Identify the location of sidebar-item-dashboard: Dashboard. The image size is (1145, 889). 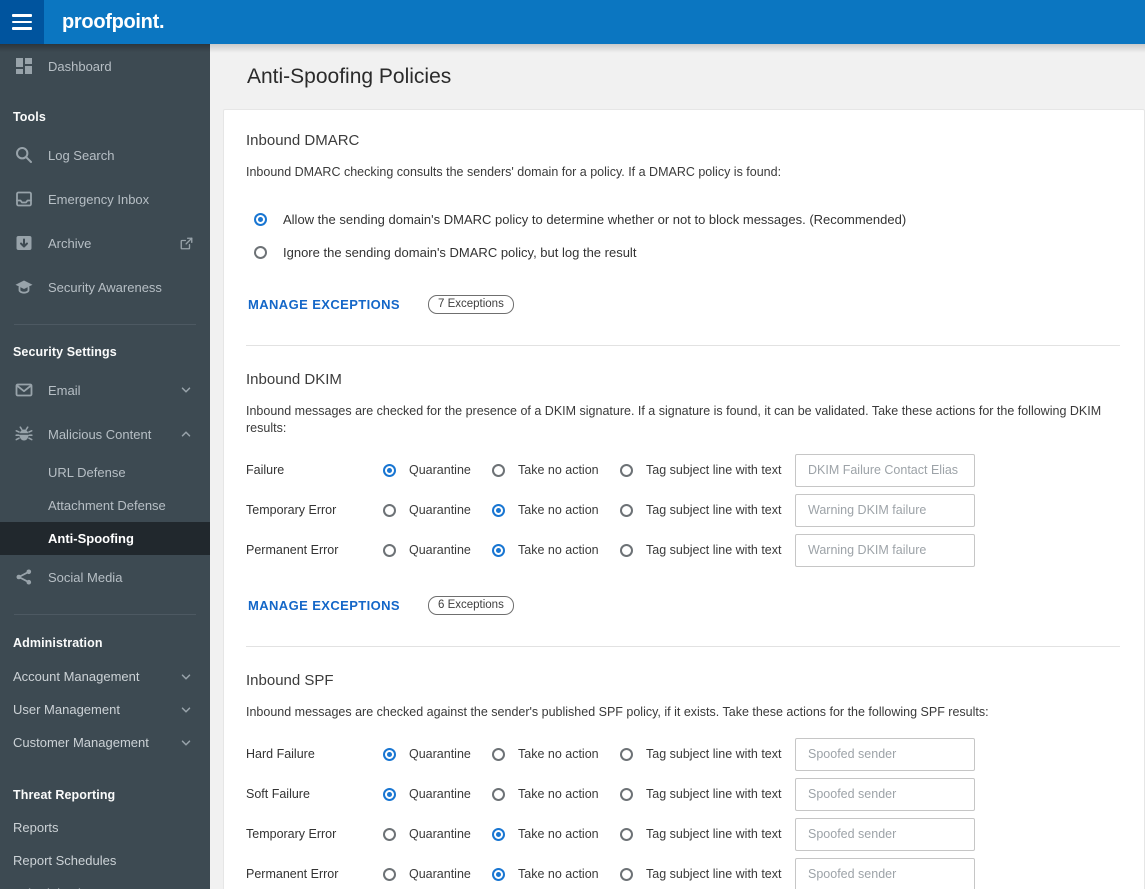
(105, 66).